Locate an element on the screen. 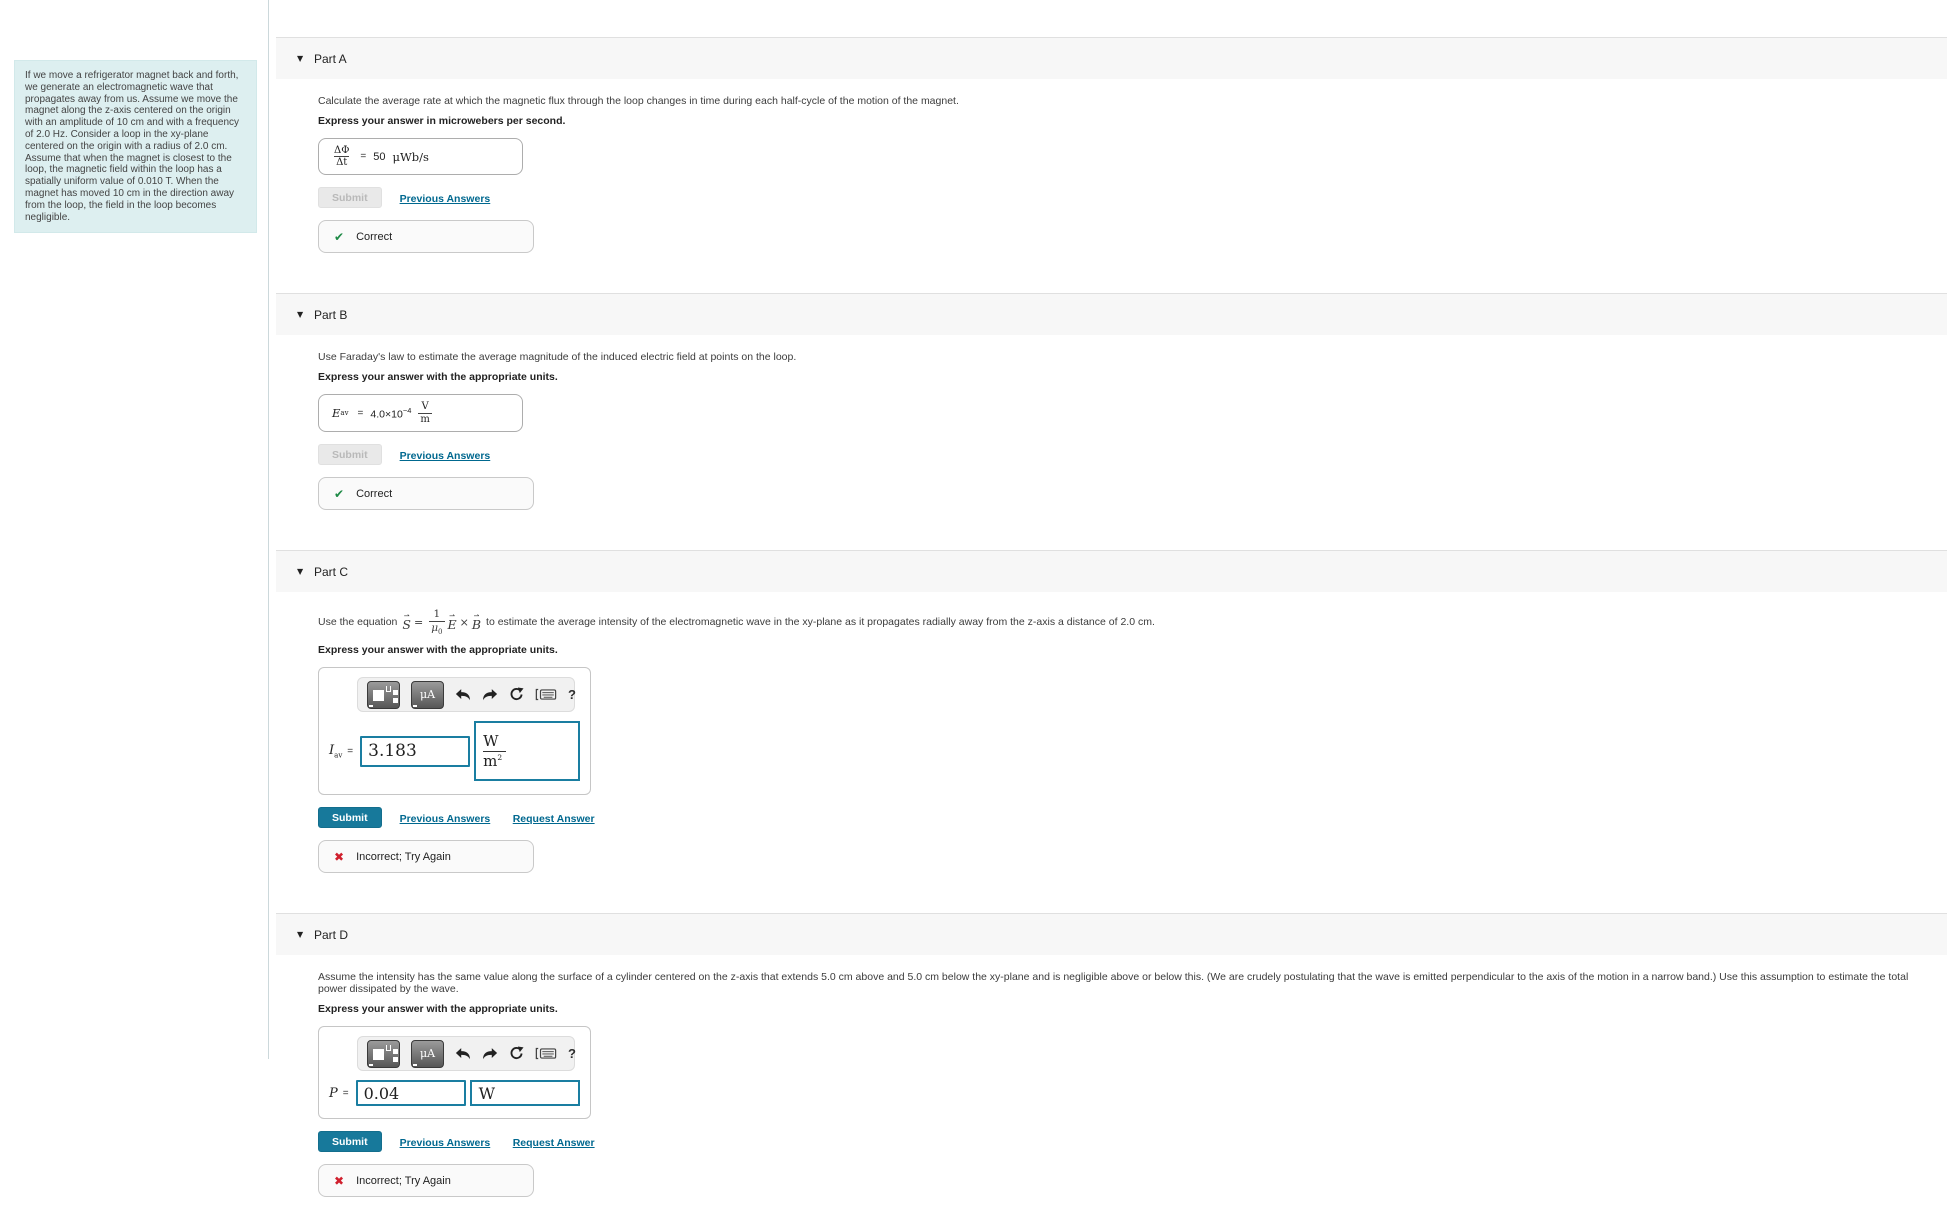  part-b-answer-value: 4.0×10−4 is located at coordinates (391, 413).